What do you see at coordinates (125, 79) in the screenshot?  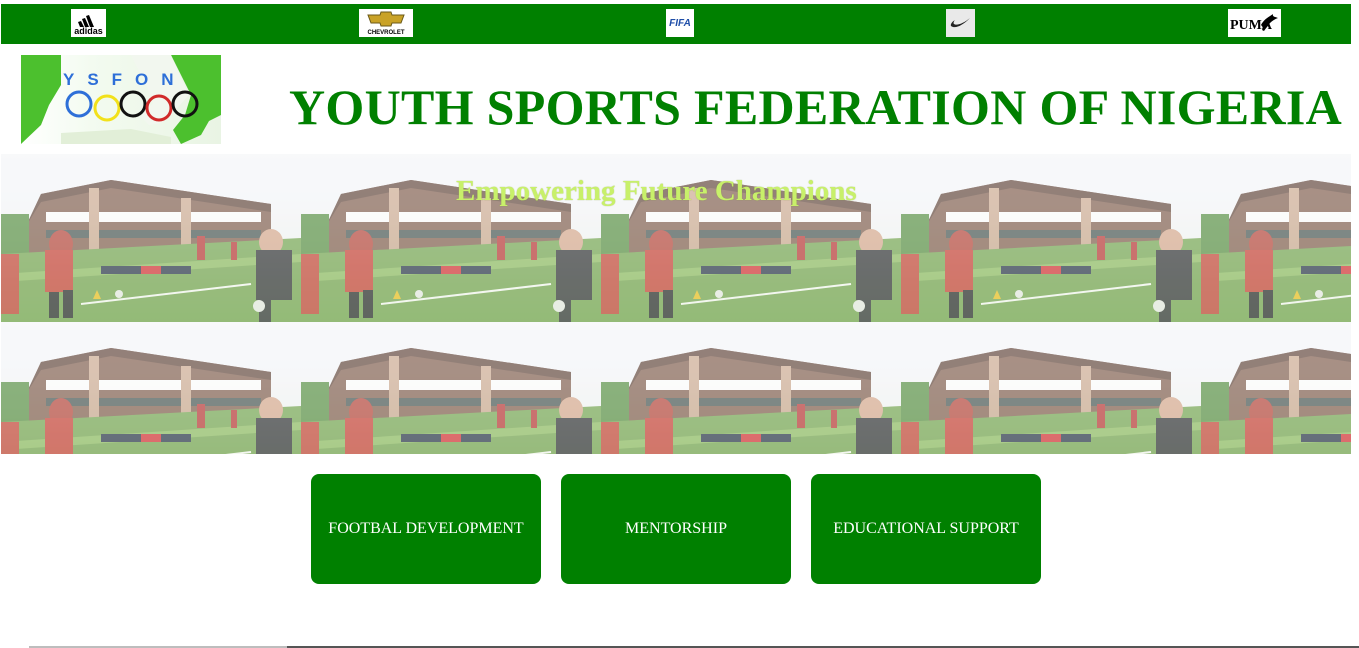 I see `logo-text: YSFON` at bounding box center [125, 79].